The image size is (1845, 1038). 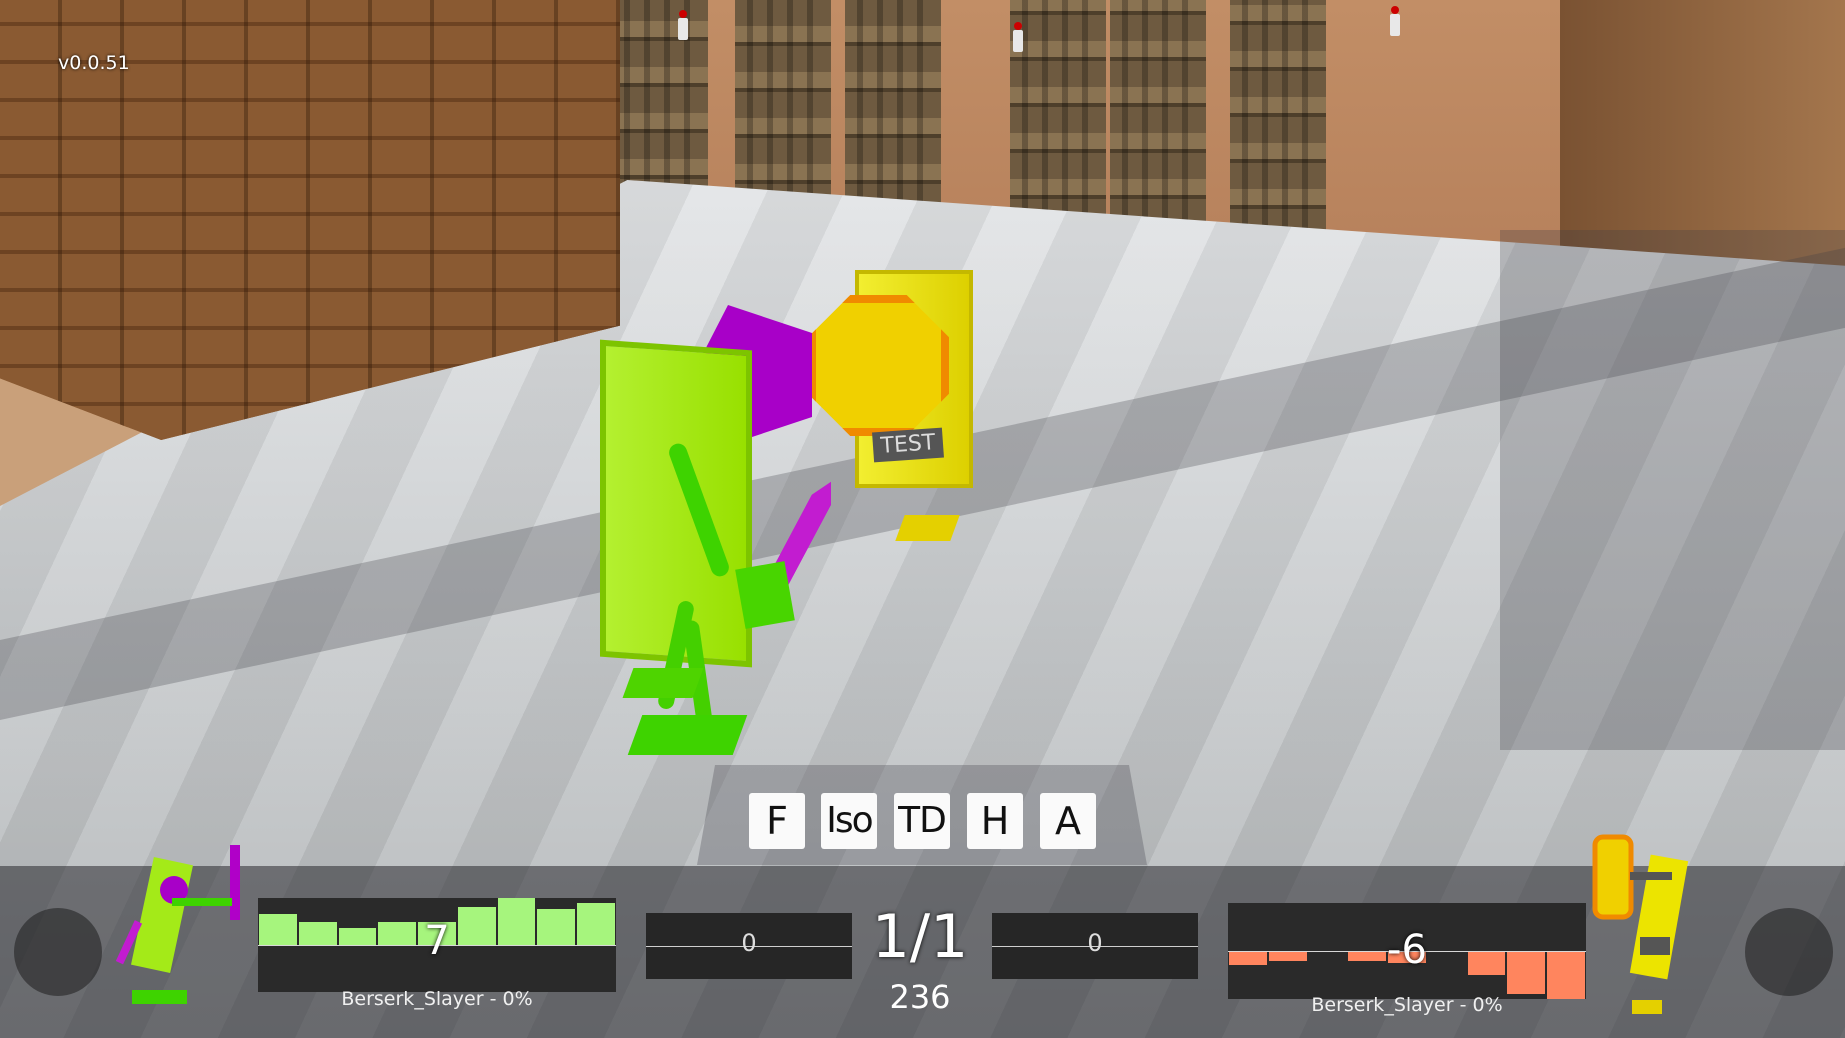 I want to click on green-robot-fist, so click(x=765, y=595).